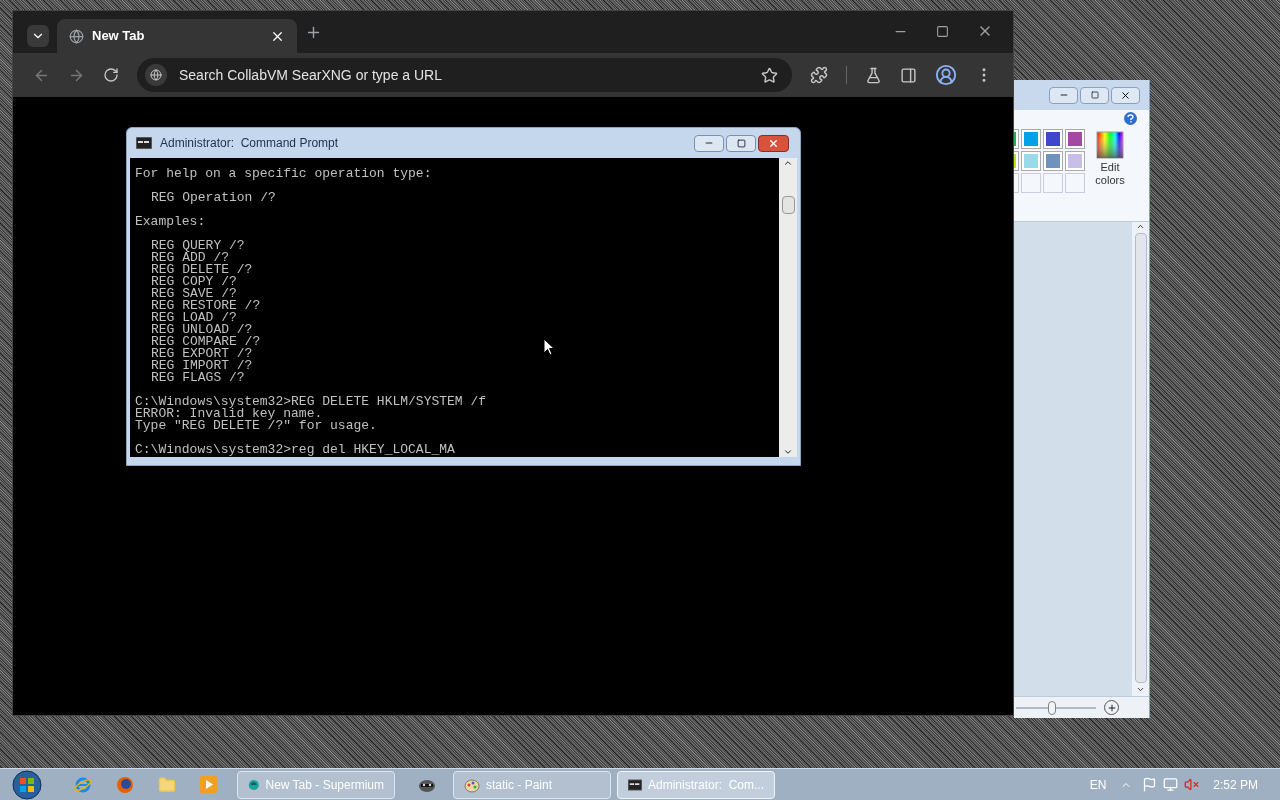  I want to click on side-panel-icon, so click(908, 75).